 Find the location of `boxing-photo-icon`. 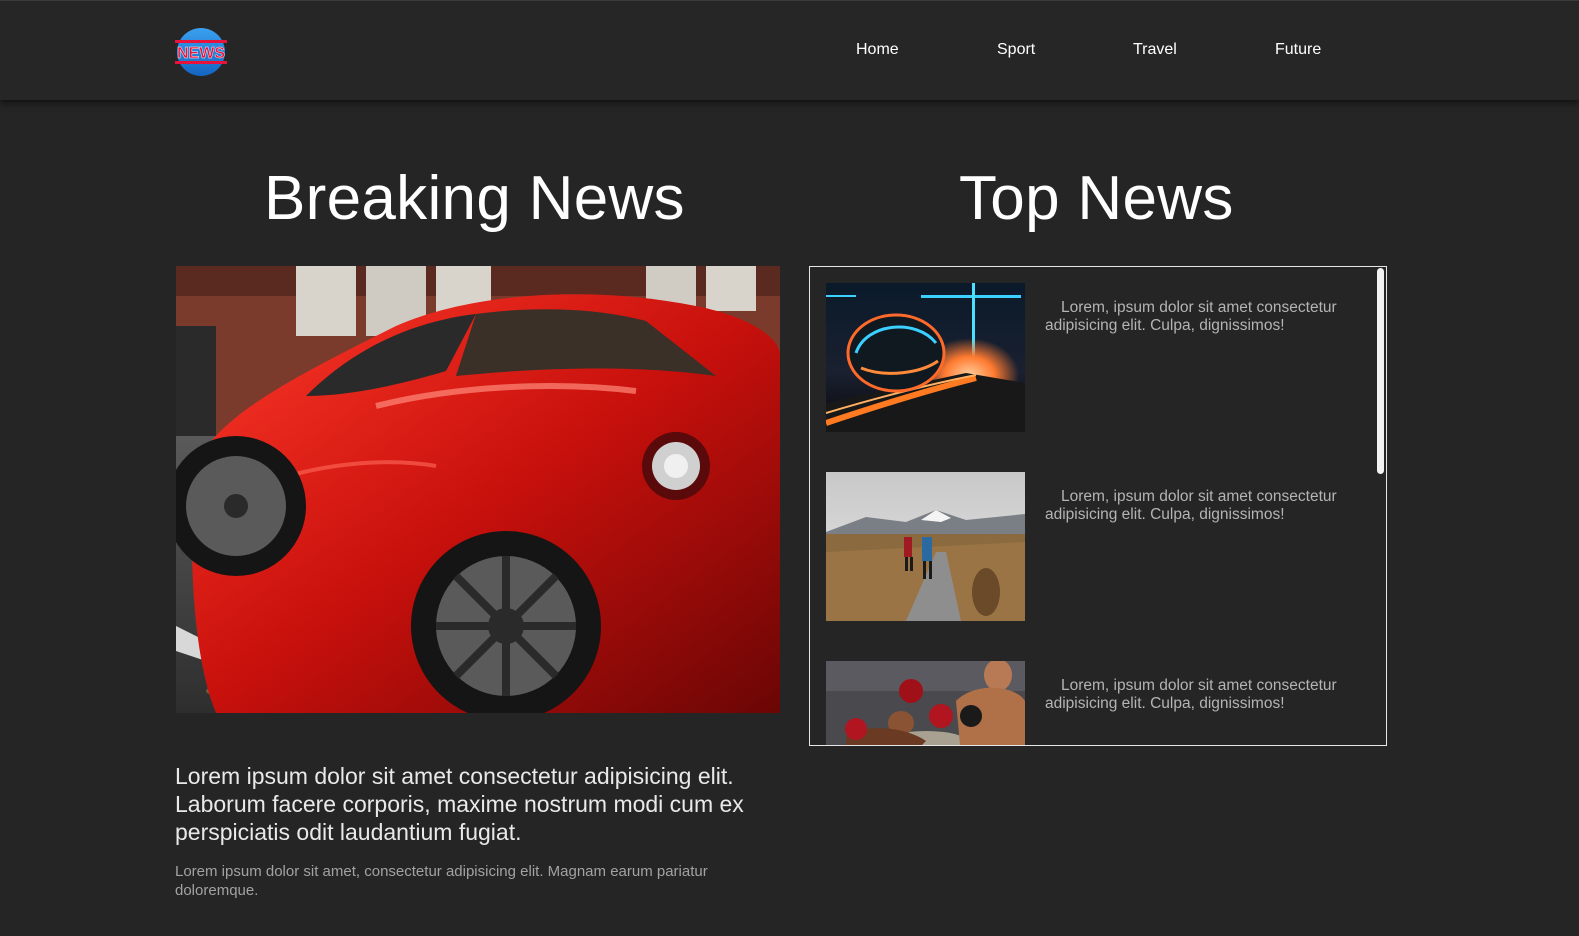

boxing-photo-icon is located at coordinates (925, 703).